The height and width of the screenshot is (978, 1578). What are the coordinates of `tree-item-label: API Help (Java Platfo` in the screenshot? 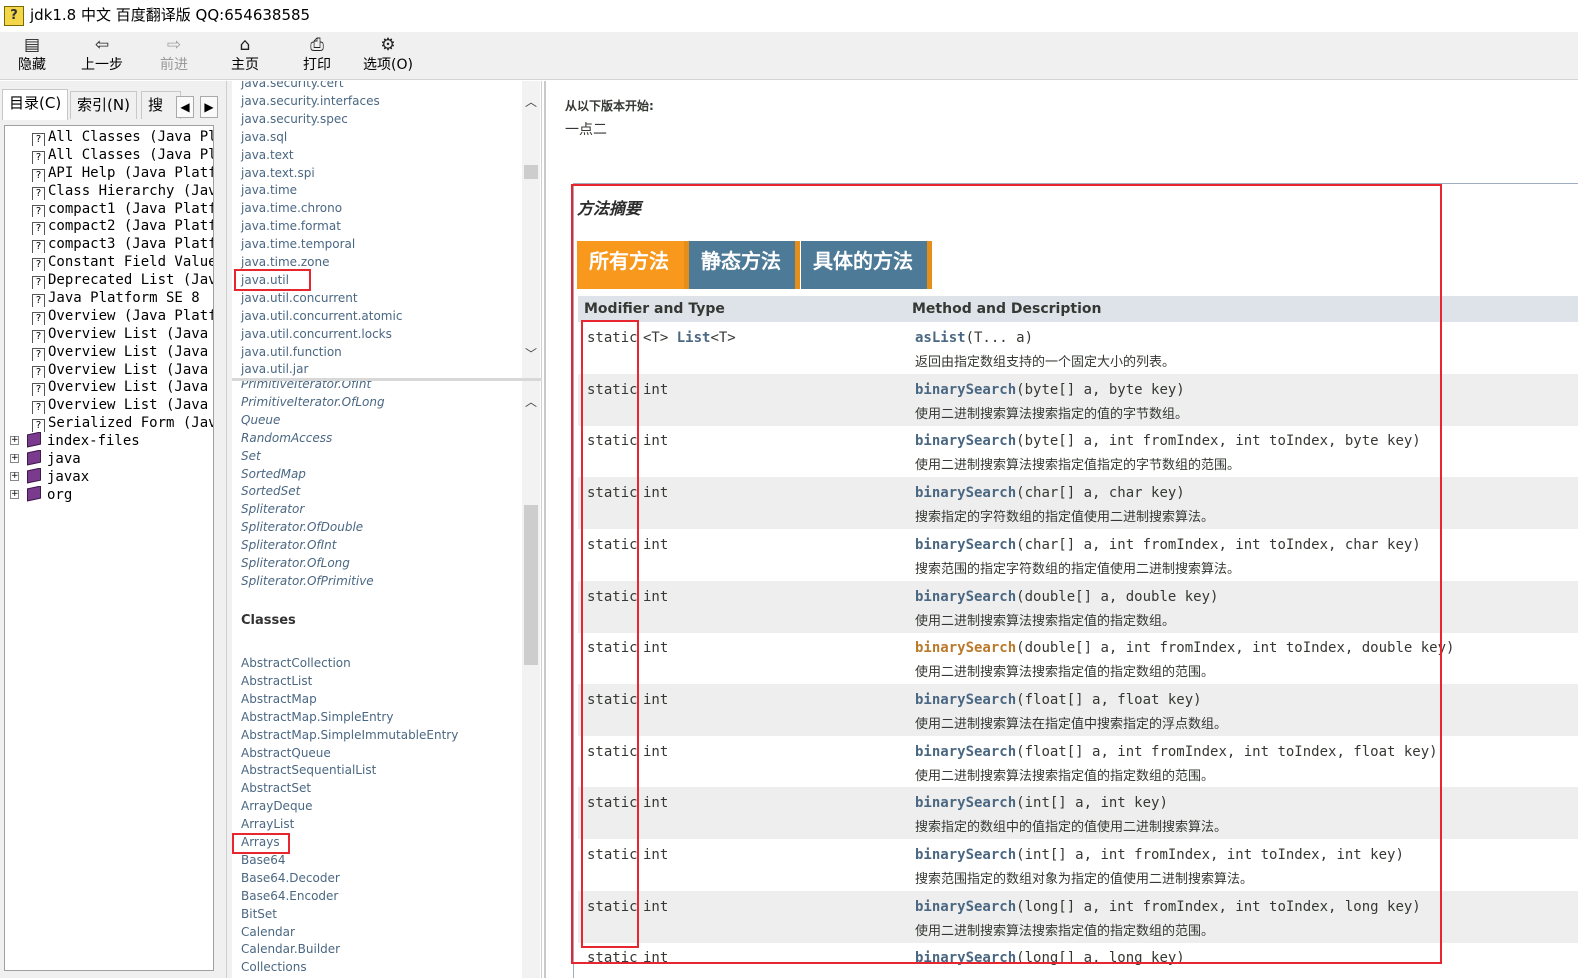 It's located at (130, 172).